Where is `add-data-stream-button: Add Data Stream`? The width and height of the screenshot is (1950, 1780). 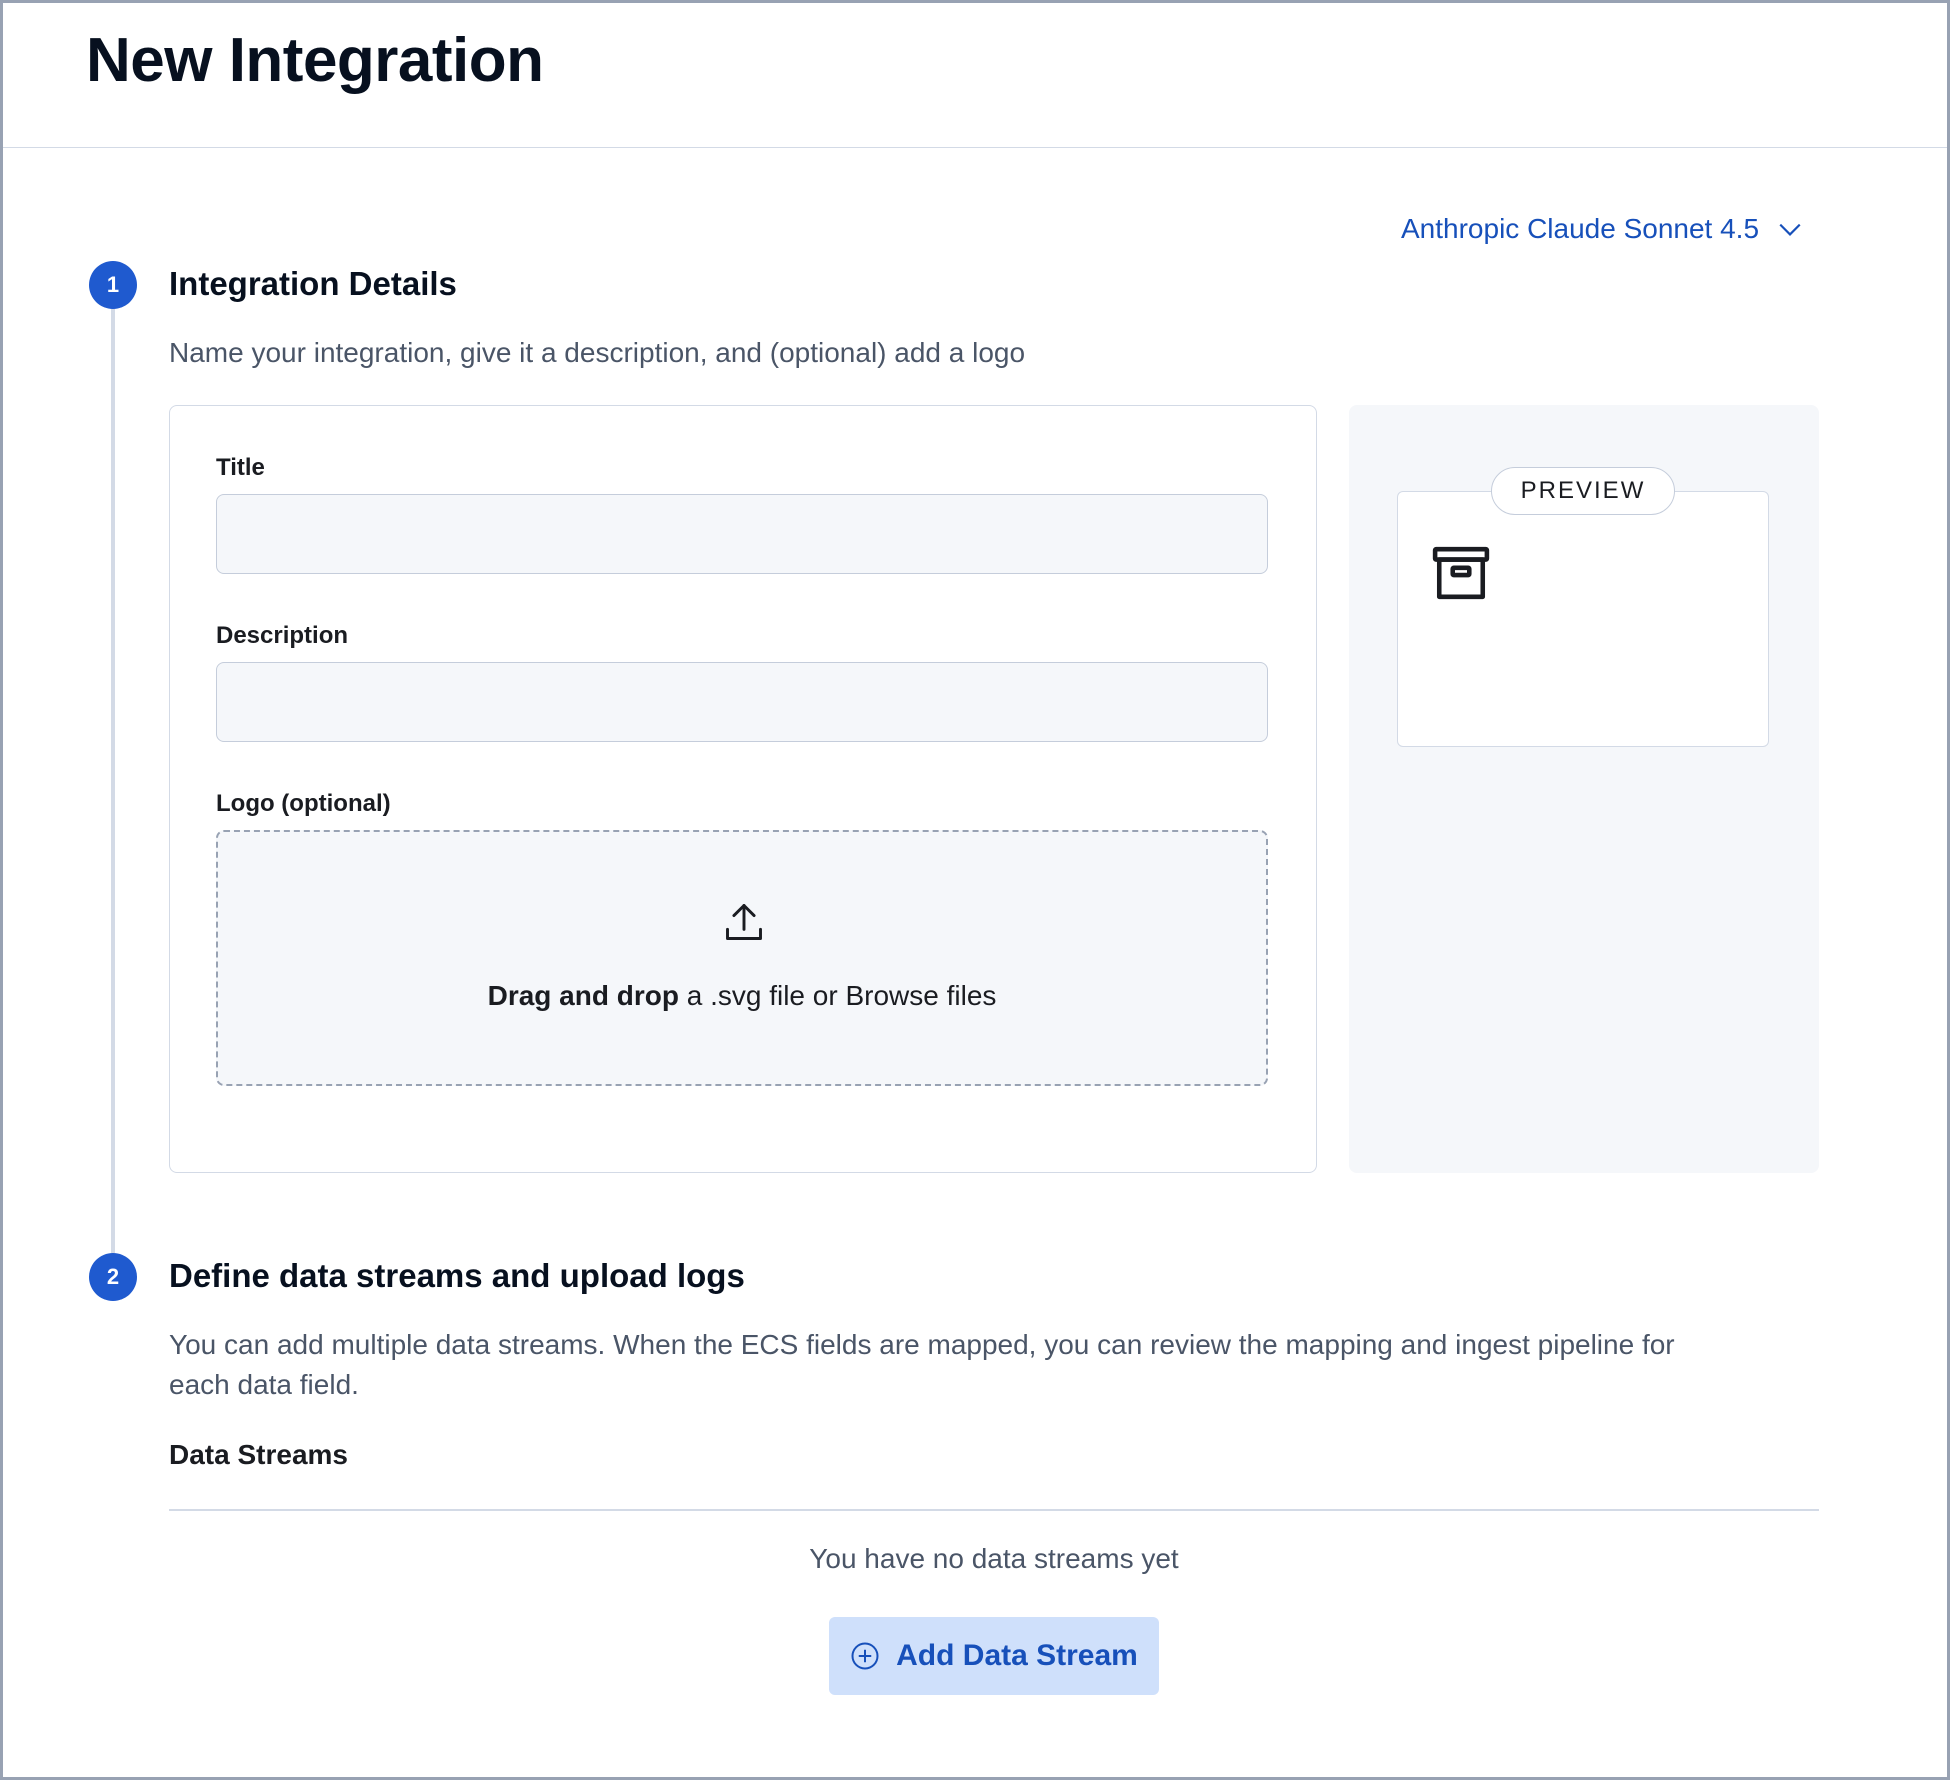 add-data-stream-button: Add Data Stream is located at coordinates (994, 1656).